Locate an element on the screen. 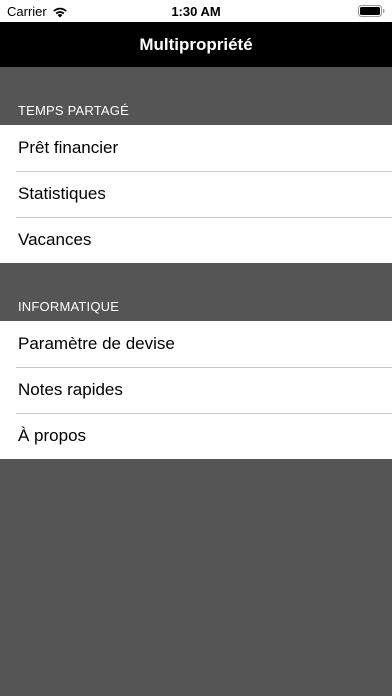  section-header-informatique: INFORMATIQUE is located at coordinates (69, 306).